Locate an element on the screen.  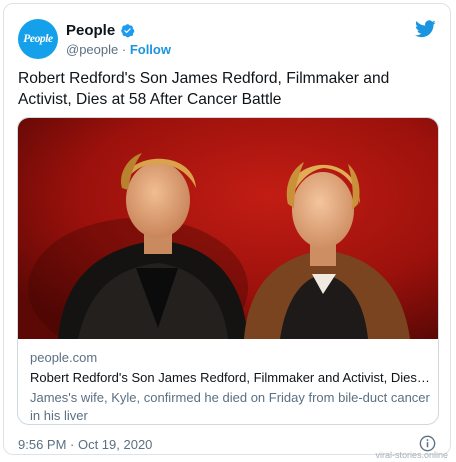
avatar: People is located at coordinates (38, 39).